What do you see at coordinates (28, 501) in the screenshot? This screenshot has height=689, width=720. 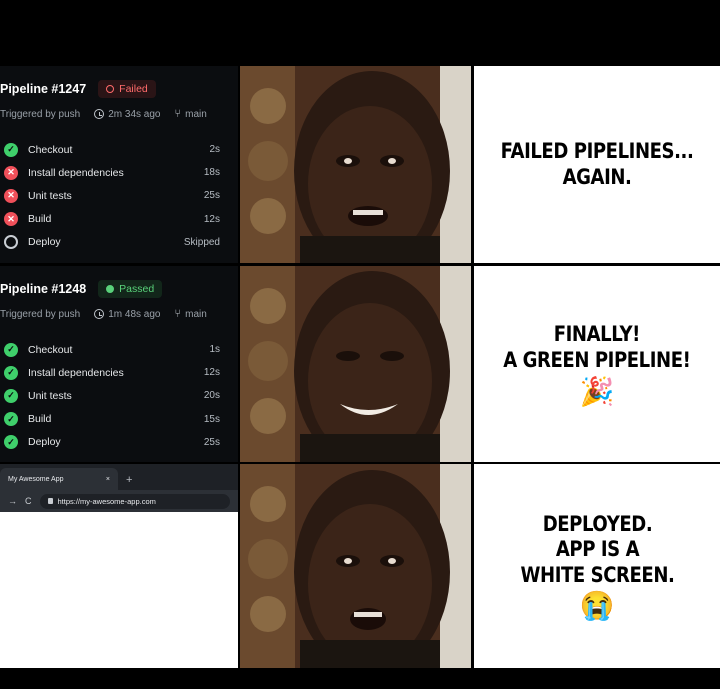 I see `reload-icon: C` at bounding box center [28, 501].